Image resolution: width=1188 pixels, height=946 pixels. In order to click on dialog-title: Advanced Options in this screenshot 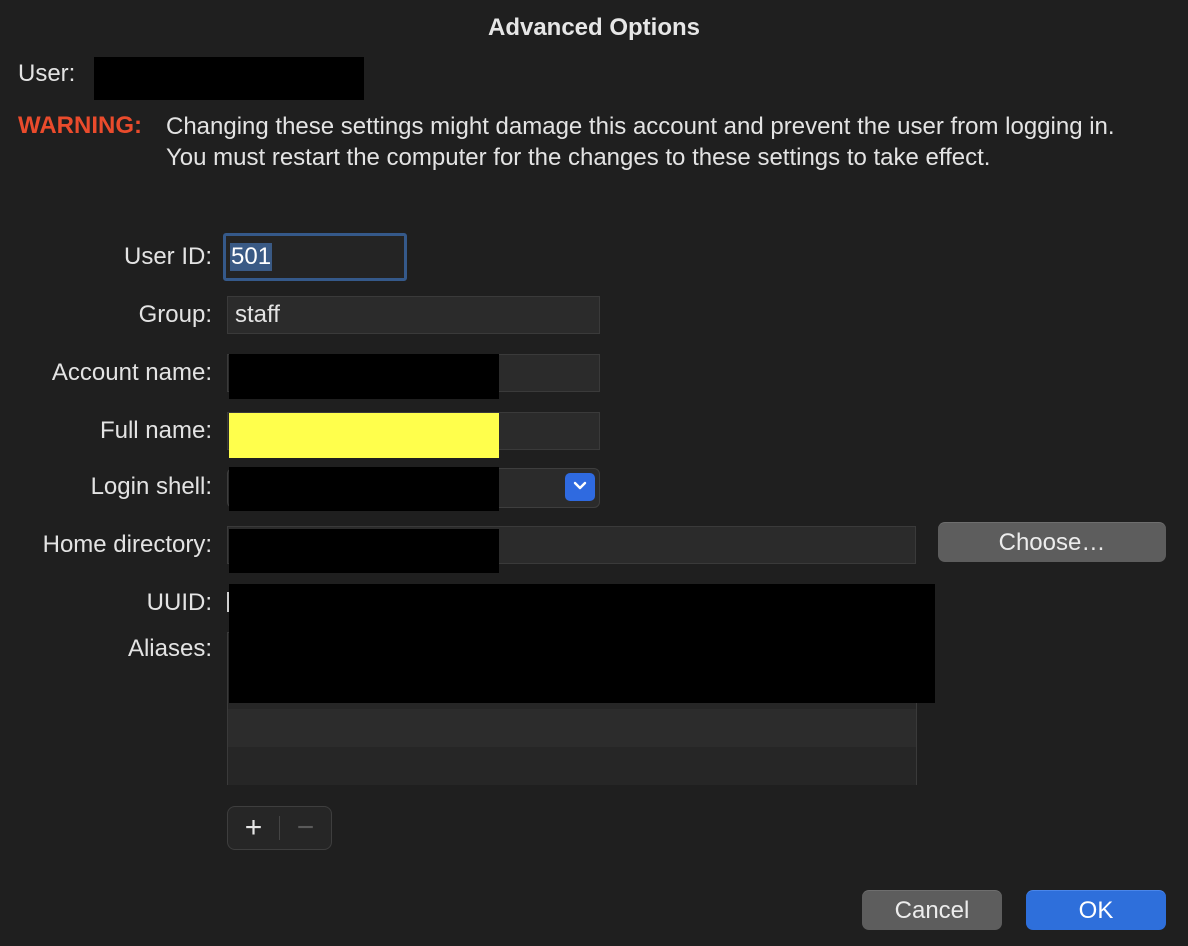, I will do `click(594, 27)`.